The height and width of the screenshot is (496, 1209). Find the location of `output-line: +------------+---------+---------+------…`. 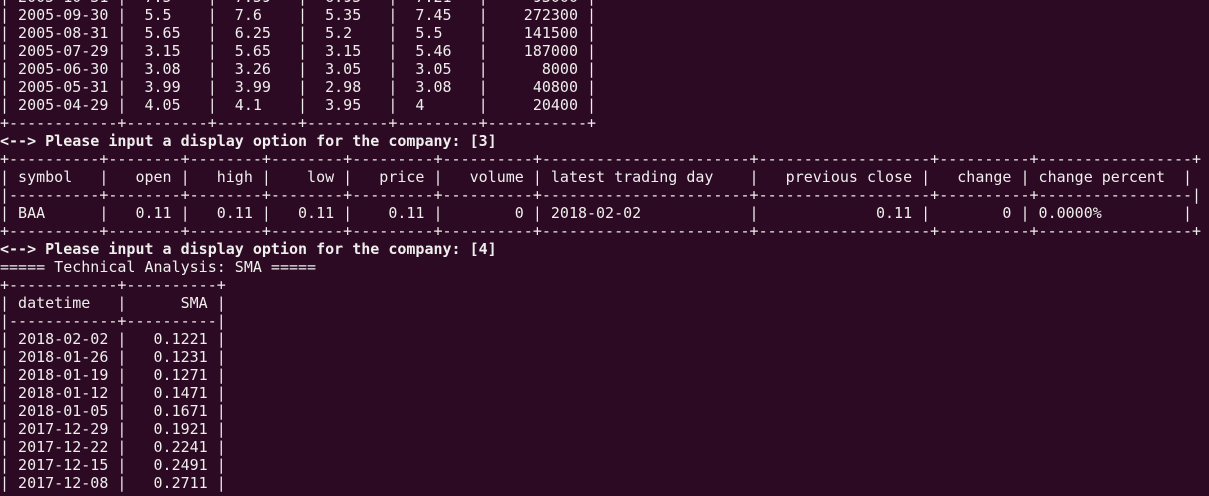

output-line: +------------+---------+---------+------… is located at coordinates (298, 123).